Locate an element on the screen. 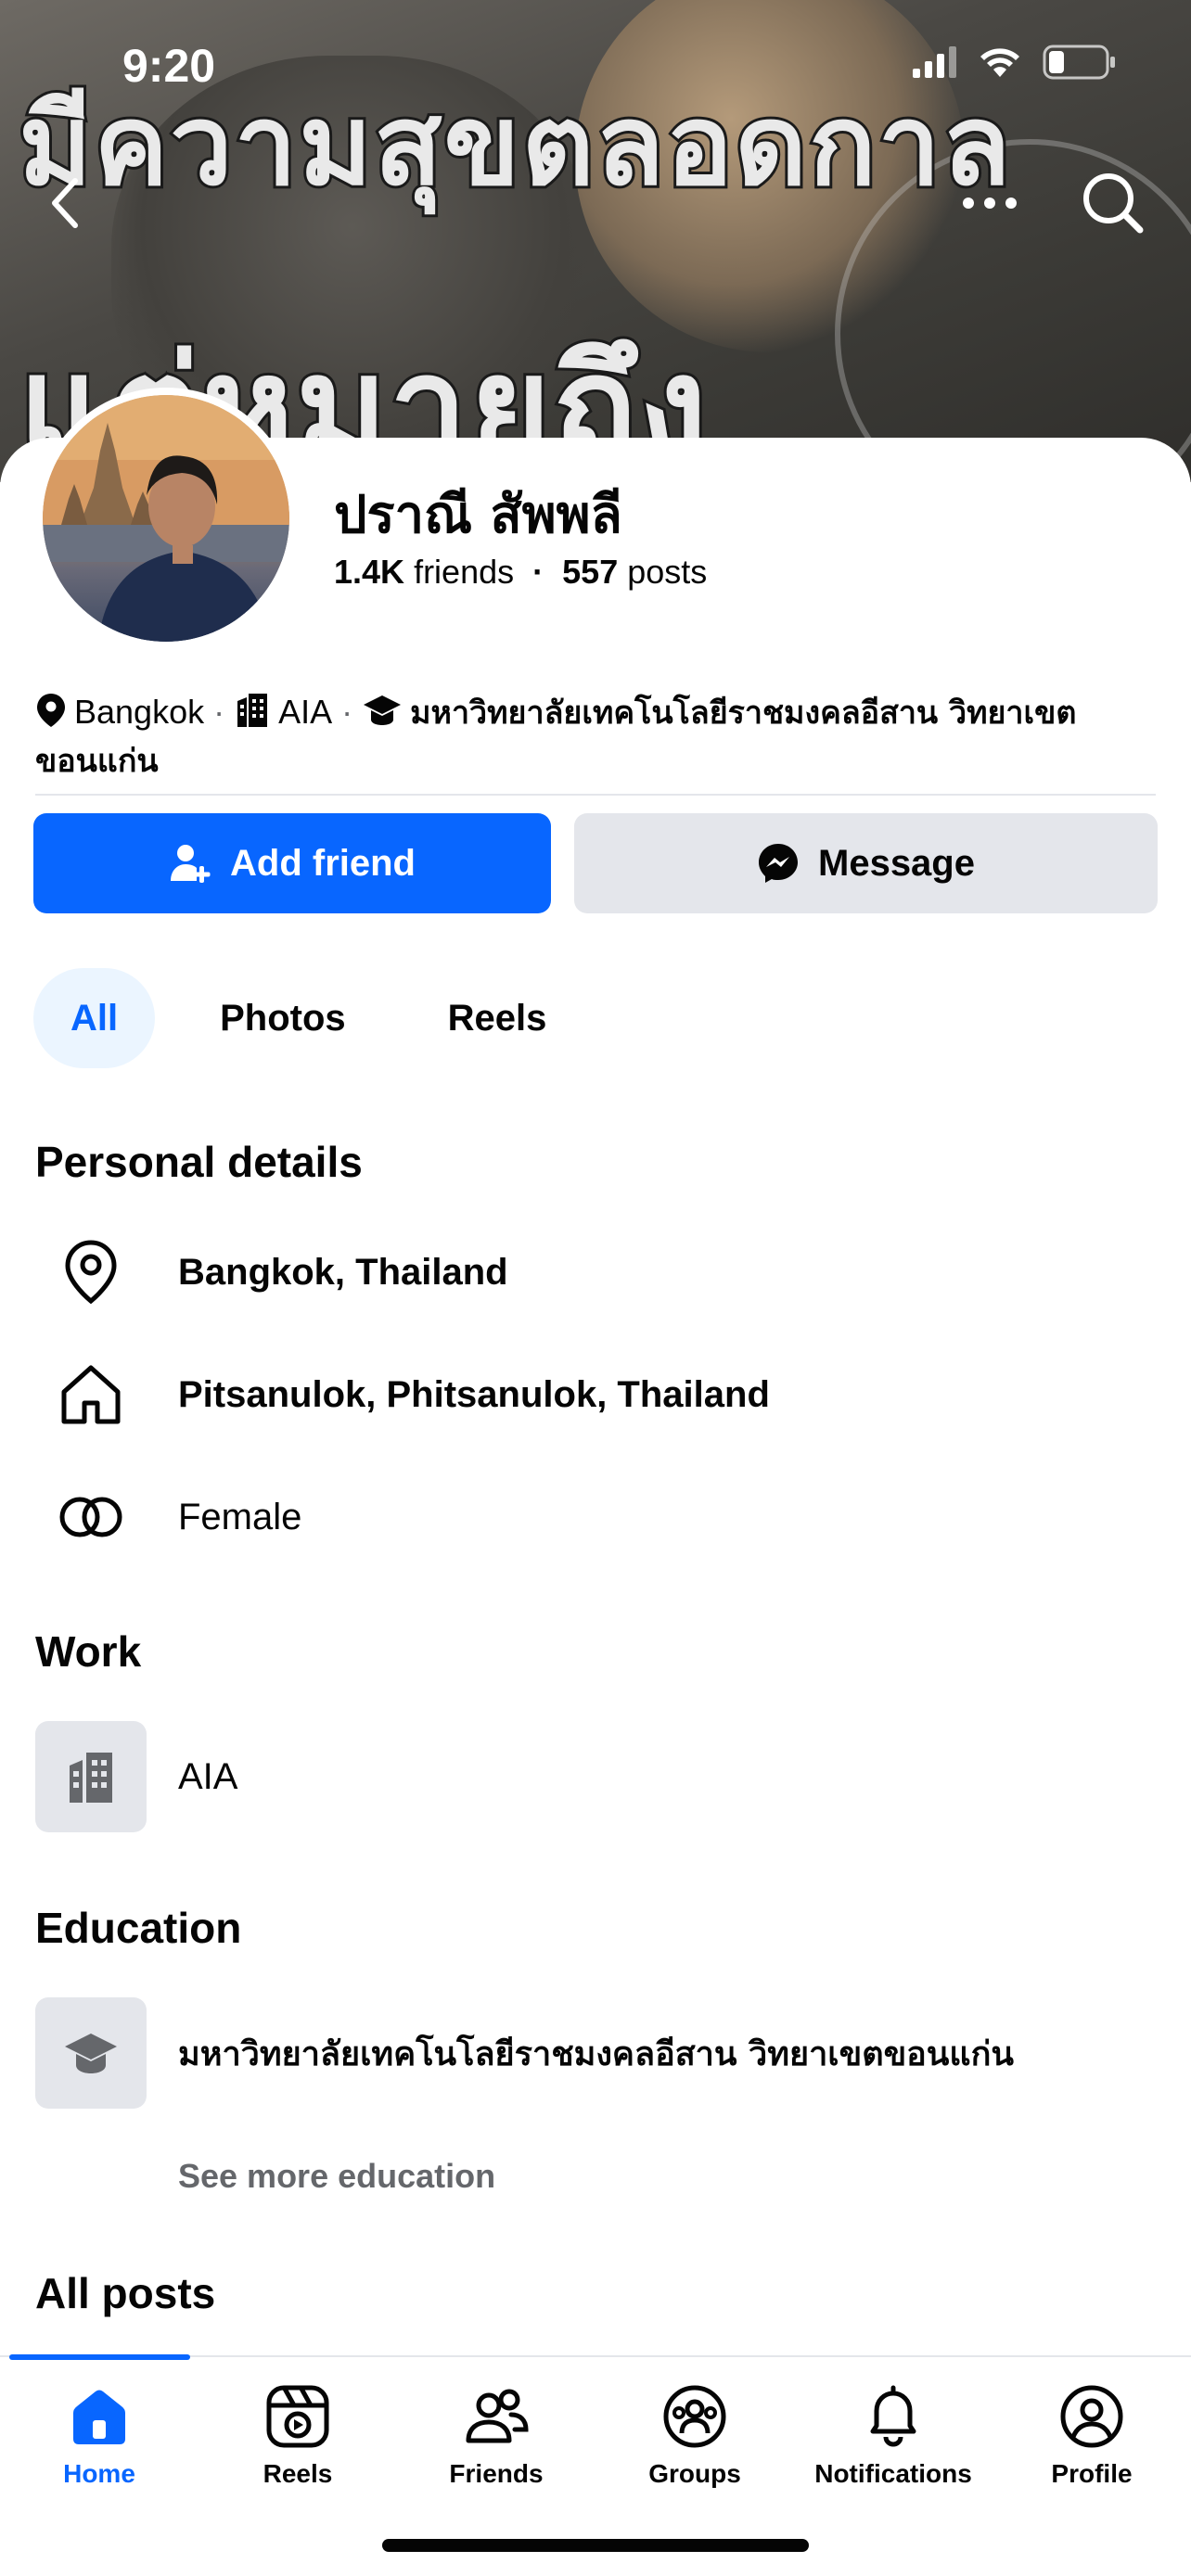 This screenshot has width=1191, height=2576. filter-chip-reels: Reels is located at coordinates (497, 1018).